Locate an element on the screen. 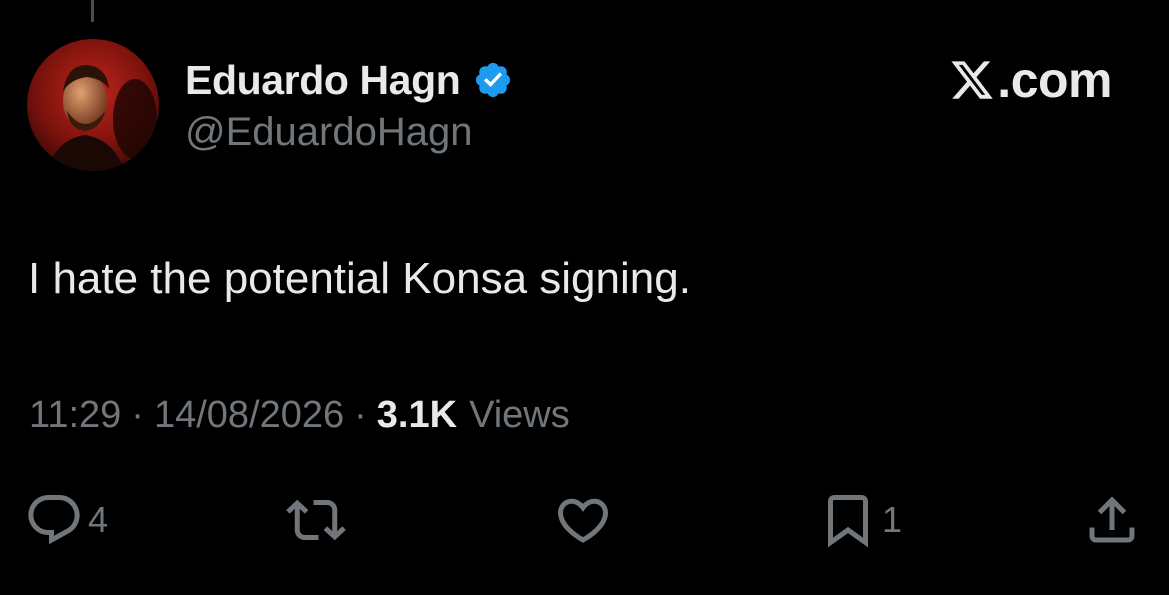  heart-icon is located at coordinates (583, 520).